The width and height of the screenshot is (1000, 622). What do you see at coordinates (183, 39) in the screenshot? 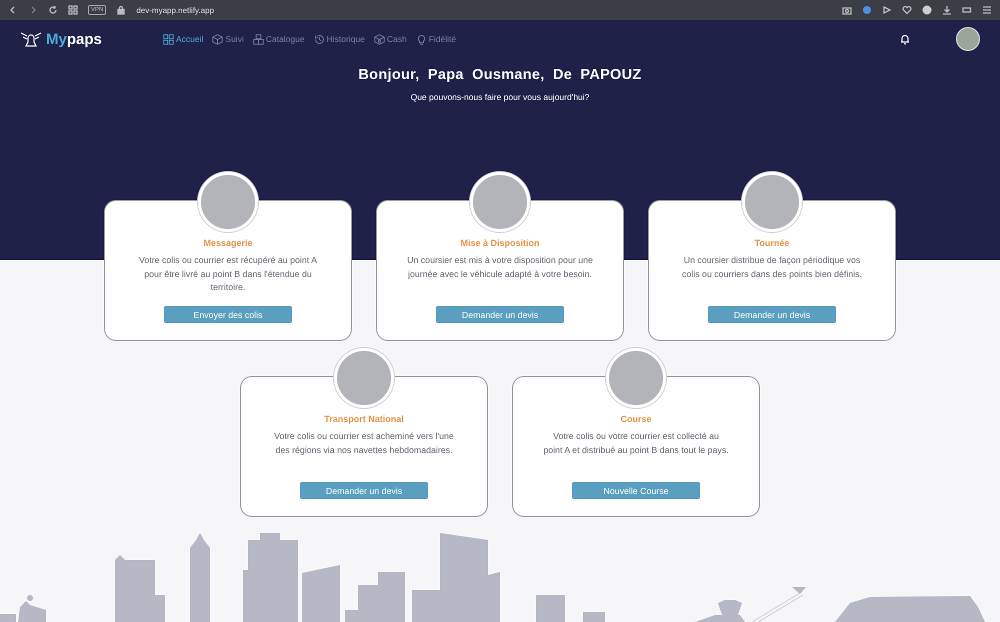
I see `nav-tab: Accueil` at bounding box center [183, 39].